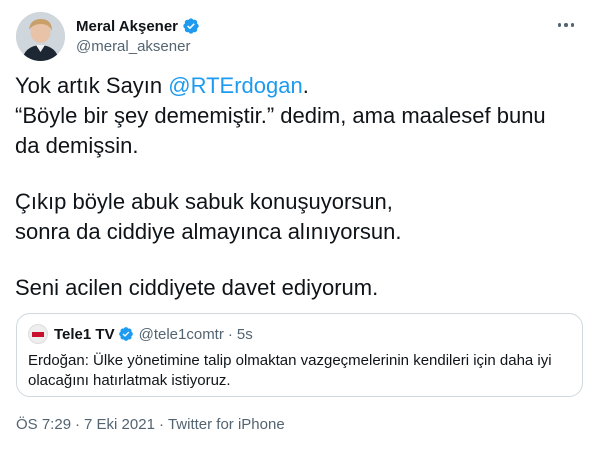 The height and width of the screenshot is (449, 599). I want to click on tweet-client-link: Twitter for iPhone, so click(226, 424).